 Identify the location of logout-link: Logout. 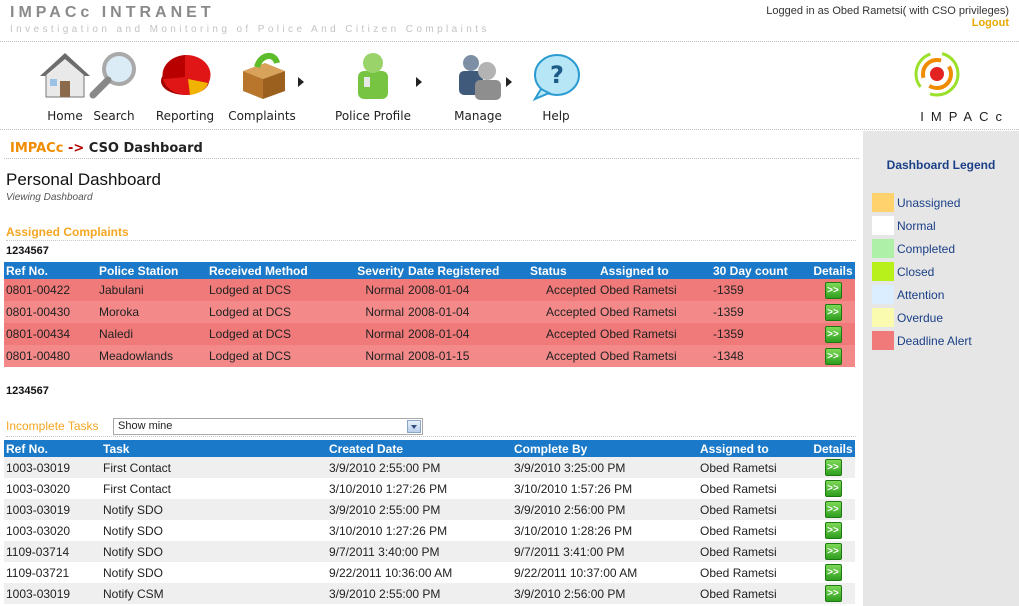
(990, 23).